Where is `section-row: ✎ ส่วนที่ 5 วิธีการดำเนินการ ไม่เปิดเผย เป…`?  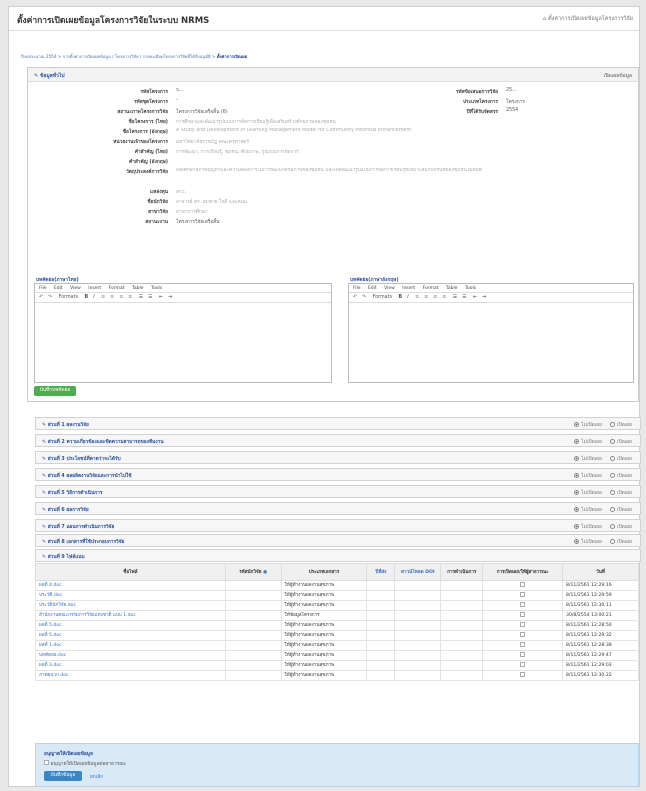
section-row: ✎ ส่วนที่ 5 วิธีการดำเนินการ ไม่เปิดเผย เป… is located at coordinates (338, 491).